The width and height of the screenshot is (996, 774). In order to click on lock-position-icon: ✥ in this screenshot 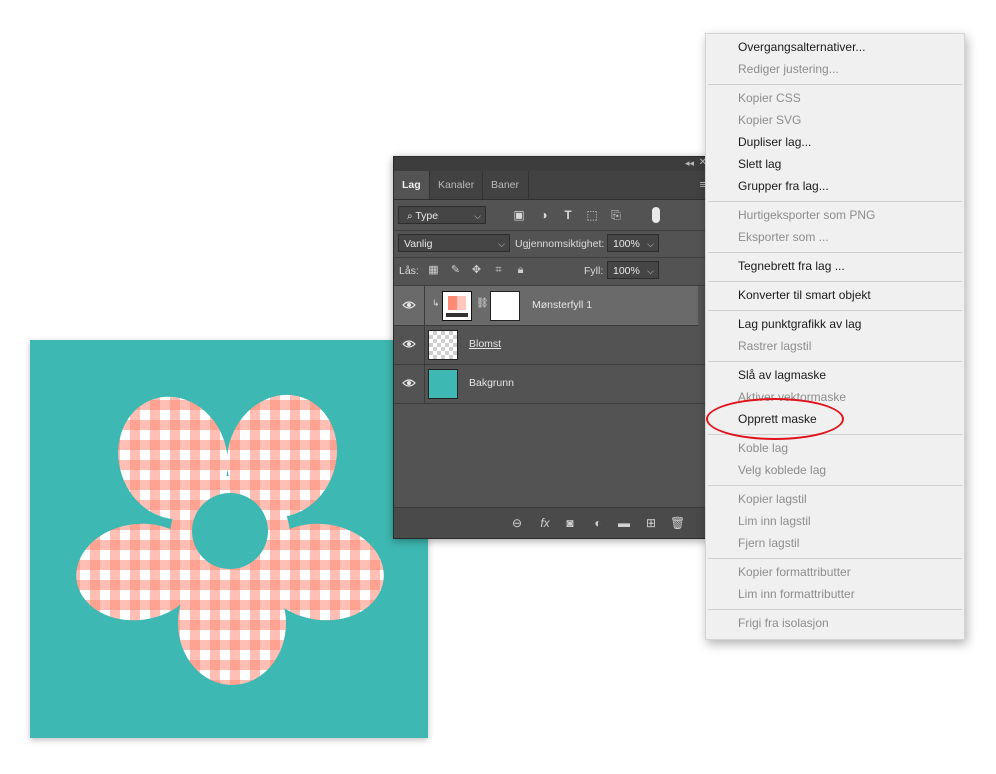, I will do `click(476, 270)`.